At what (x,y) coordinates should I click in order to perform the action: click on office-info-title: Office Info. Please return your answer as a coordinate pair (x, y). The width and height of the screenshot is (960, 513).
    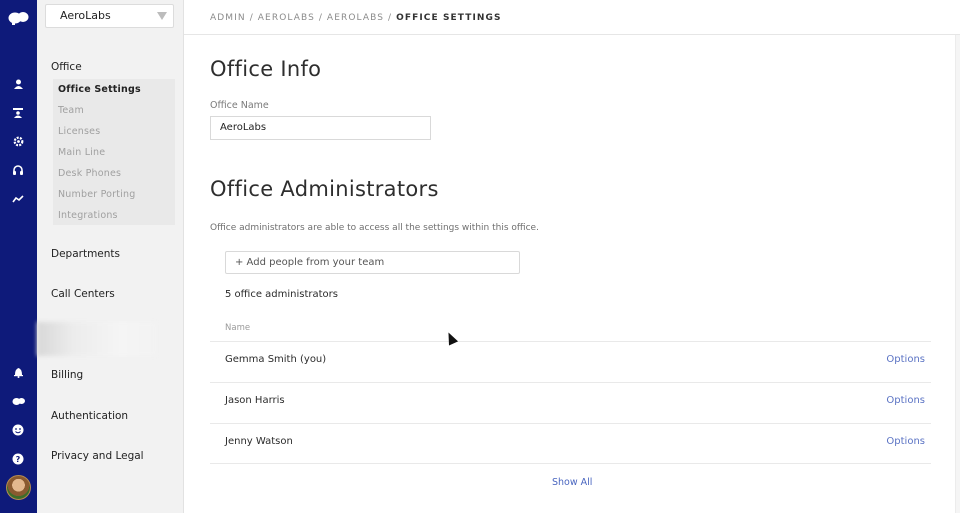
    Looking at the image, I should click on (266, 69).